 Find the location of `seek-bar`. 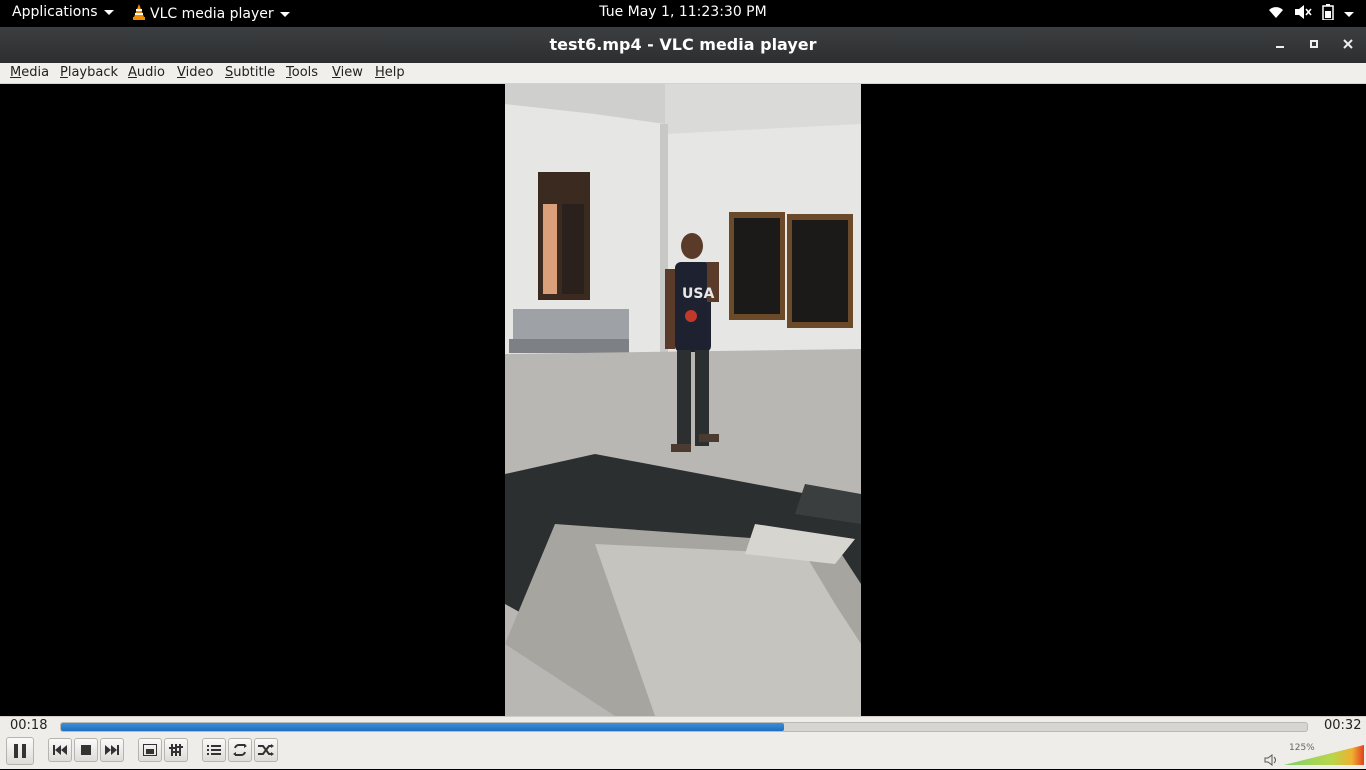

seek-bar is located at coordinates (684, 727).